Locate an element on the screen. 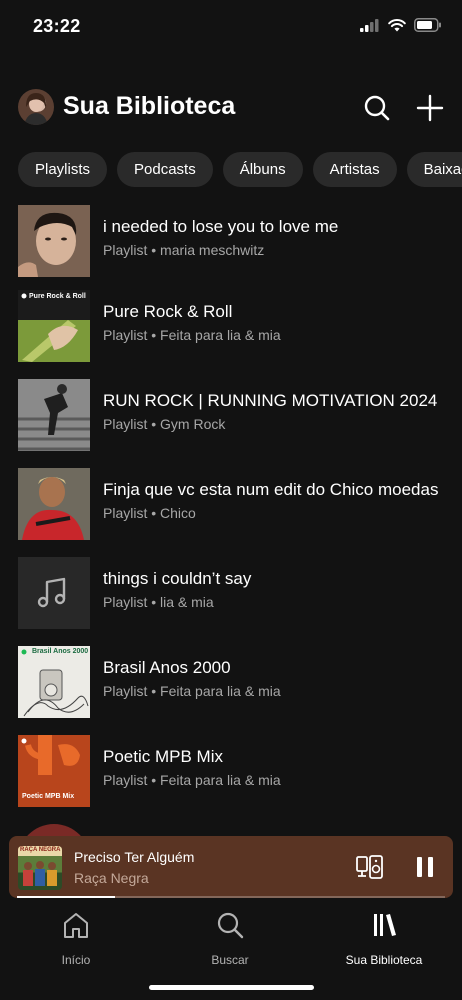 Image resolution: width=462 pixels, height=1000 pixels. plus-icon is located at coordinates (430, 108).